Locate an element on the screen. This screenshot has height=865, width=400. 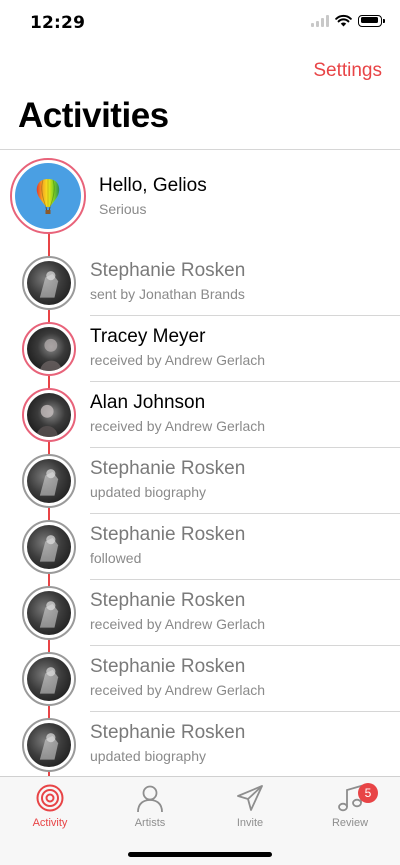
wifi-icon is located at coordinates (343, 20).